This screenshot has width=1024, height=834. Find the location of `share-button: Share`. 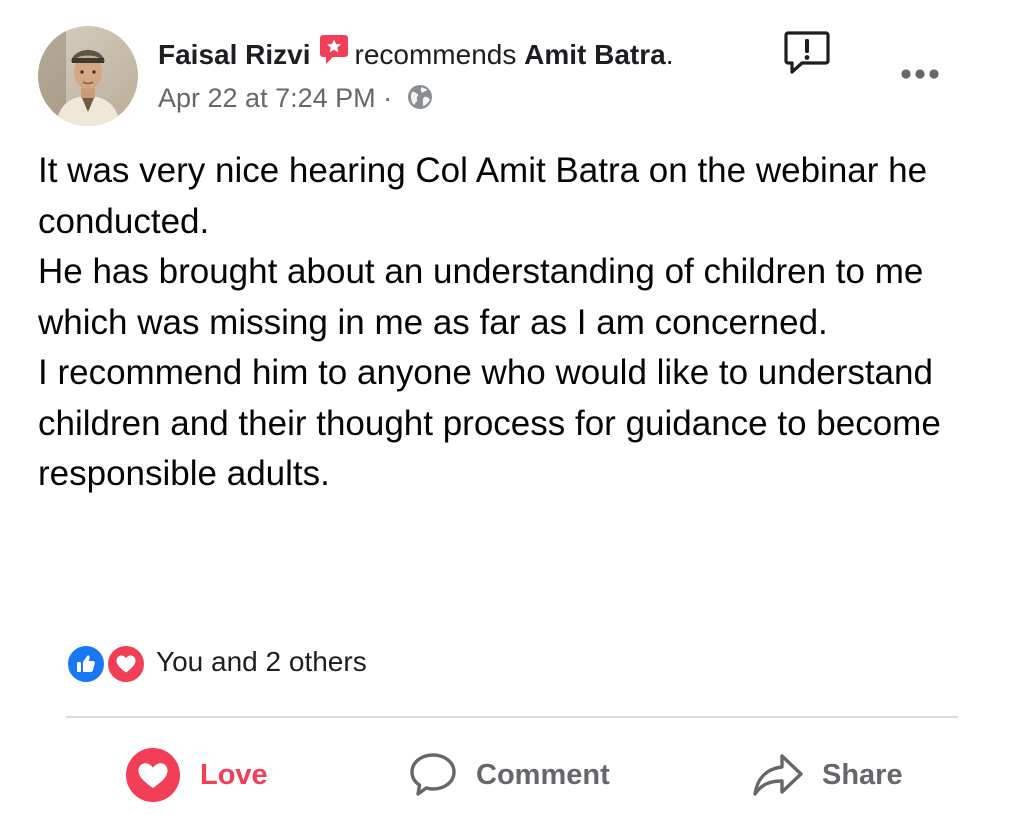

share-button: Share is located at coordinates (827, 775).